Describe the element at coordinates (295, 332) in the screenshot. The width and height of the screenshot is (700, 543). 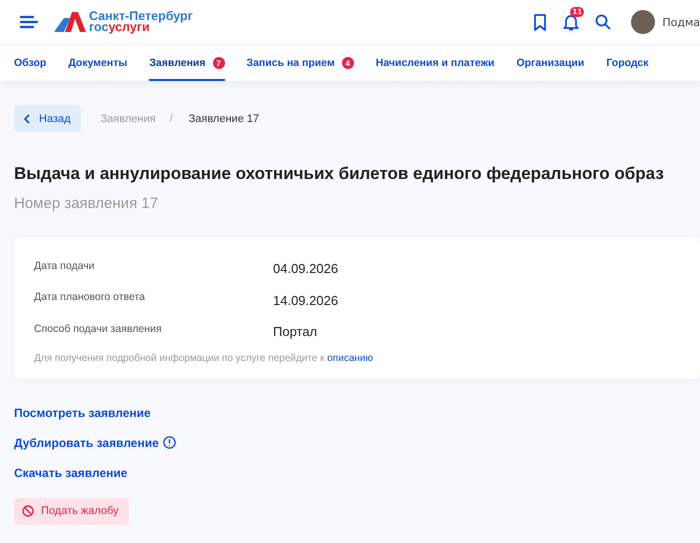
I see `detail-value: Портал` at that location.